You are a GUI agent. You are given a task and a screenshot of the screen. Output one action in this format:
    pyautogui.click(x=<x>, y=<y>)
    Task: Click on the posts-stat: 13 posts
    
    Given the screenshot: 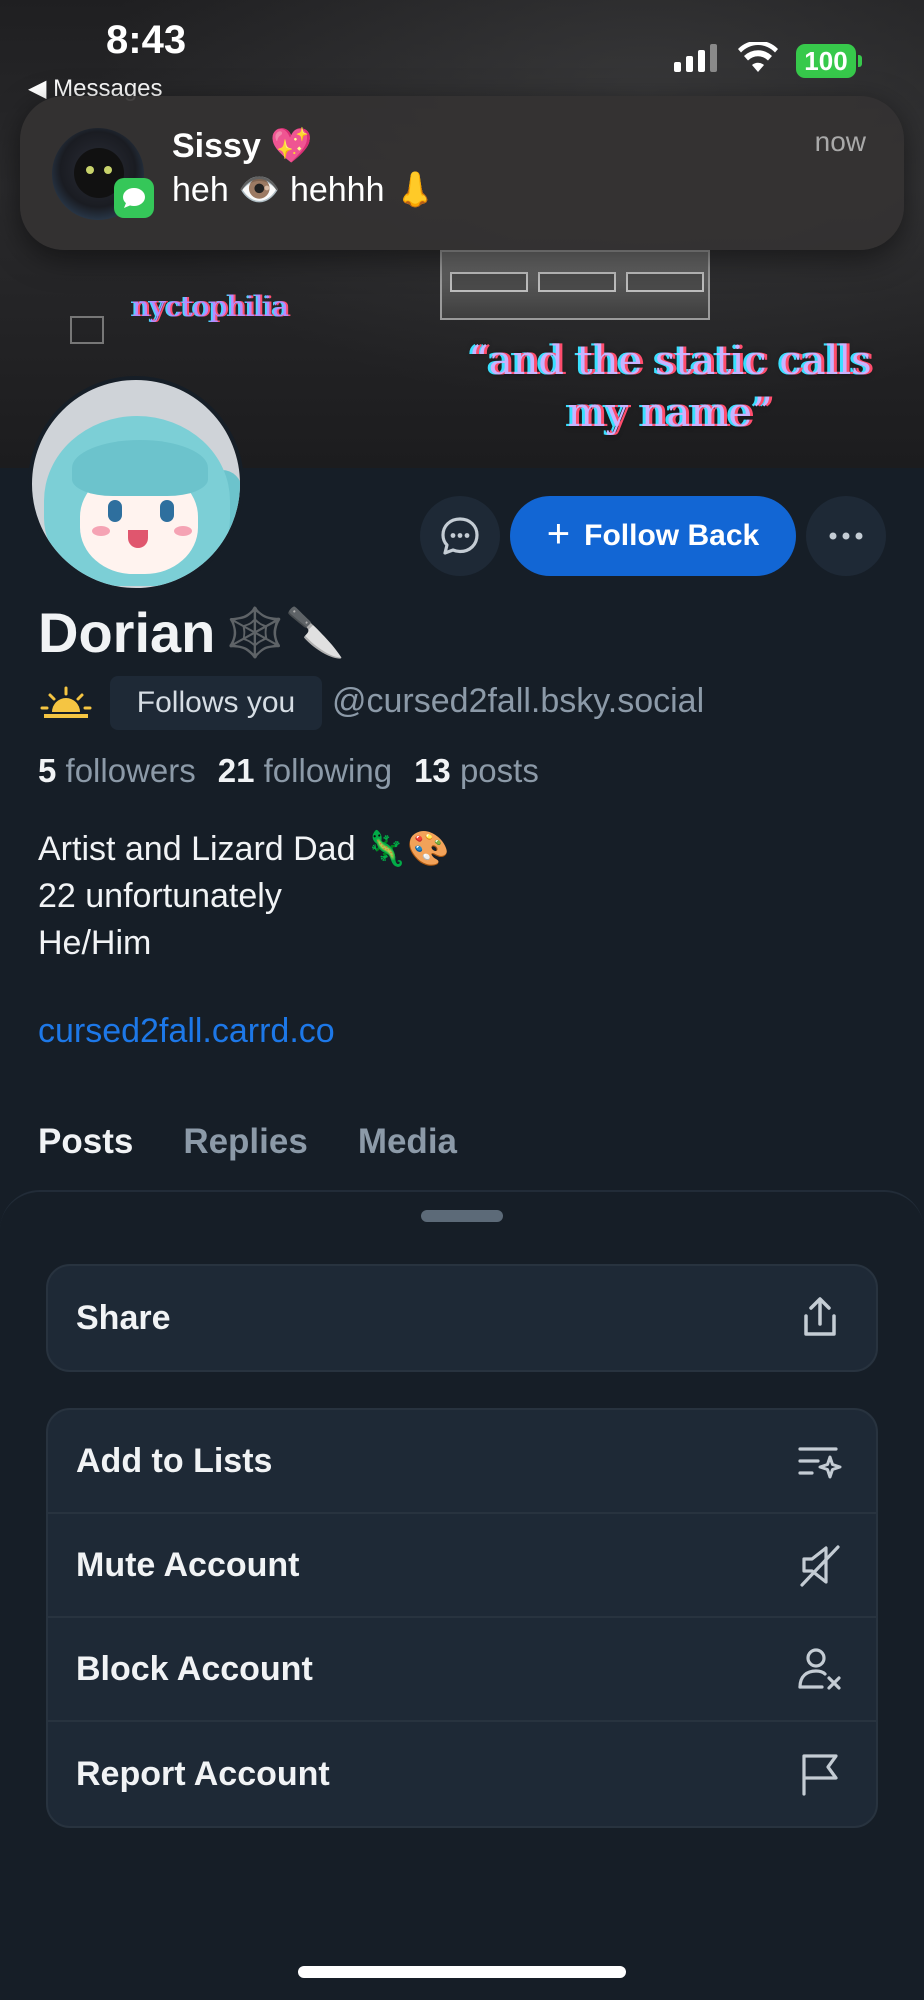 What is the action you would take?
    pyautogui.click(x=476, y=771)
    